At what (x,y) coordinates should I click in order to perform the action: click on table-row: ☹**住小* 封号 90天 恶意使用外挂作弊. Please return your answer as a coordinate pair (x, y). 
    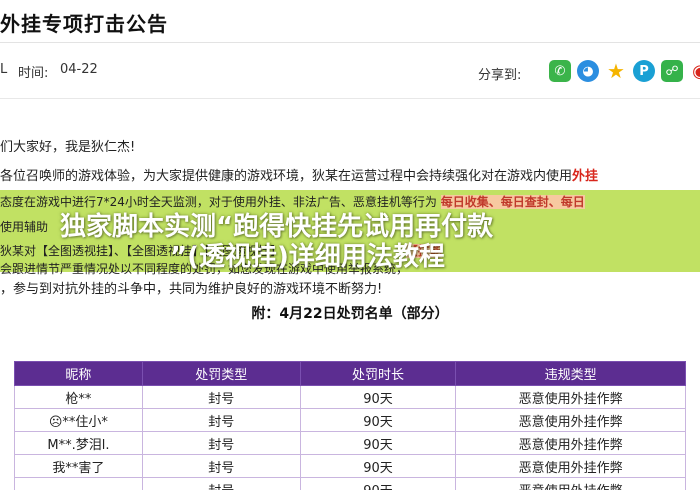
    Looking at the image, I should click on (350, 420).